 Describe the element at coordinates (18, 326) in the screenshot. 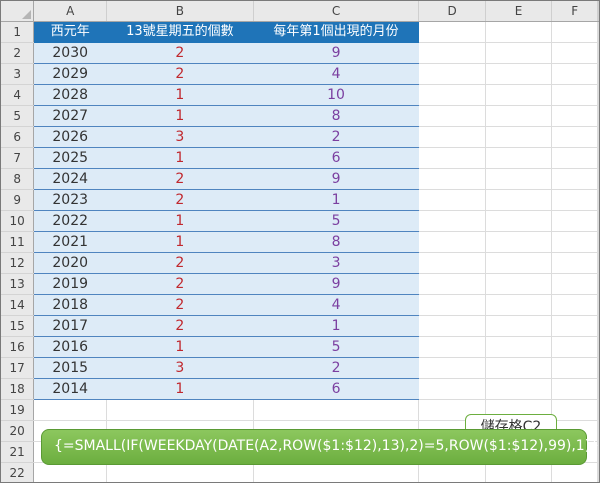

I see `row-header: 15` at that location.